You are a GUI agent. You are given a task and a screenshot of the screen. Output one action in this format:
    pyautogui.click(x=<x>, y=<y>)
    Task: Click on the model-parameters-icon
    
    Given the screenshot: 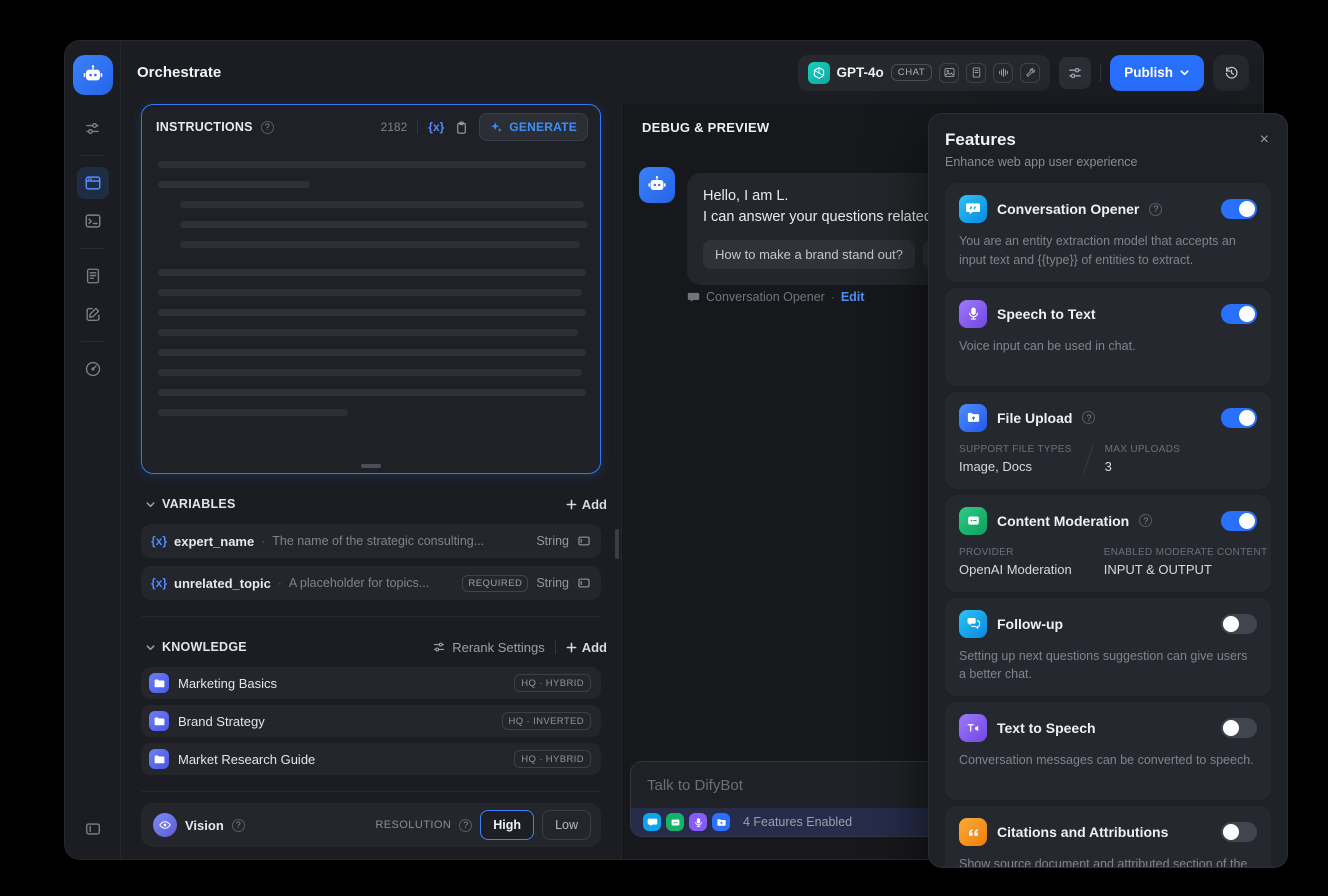 What is the action you would take?
    pyautogui.click(x=1075, y=72)
    